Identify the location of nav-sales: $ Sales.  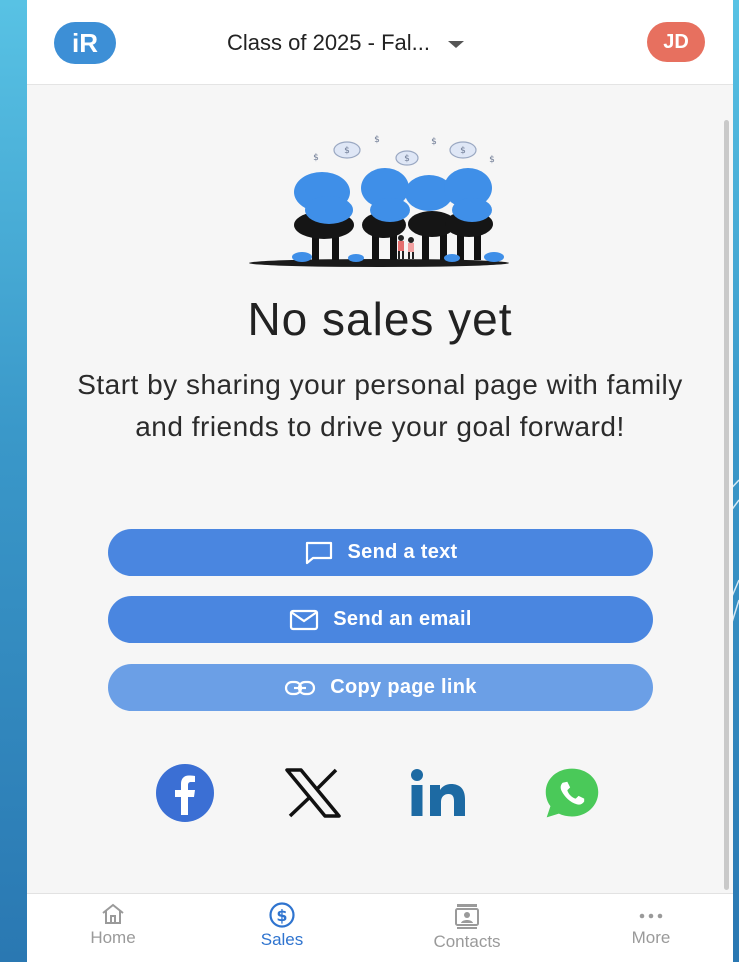
(282, 926).